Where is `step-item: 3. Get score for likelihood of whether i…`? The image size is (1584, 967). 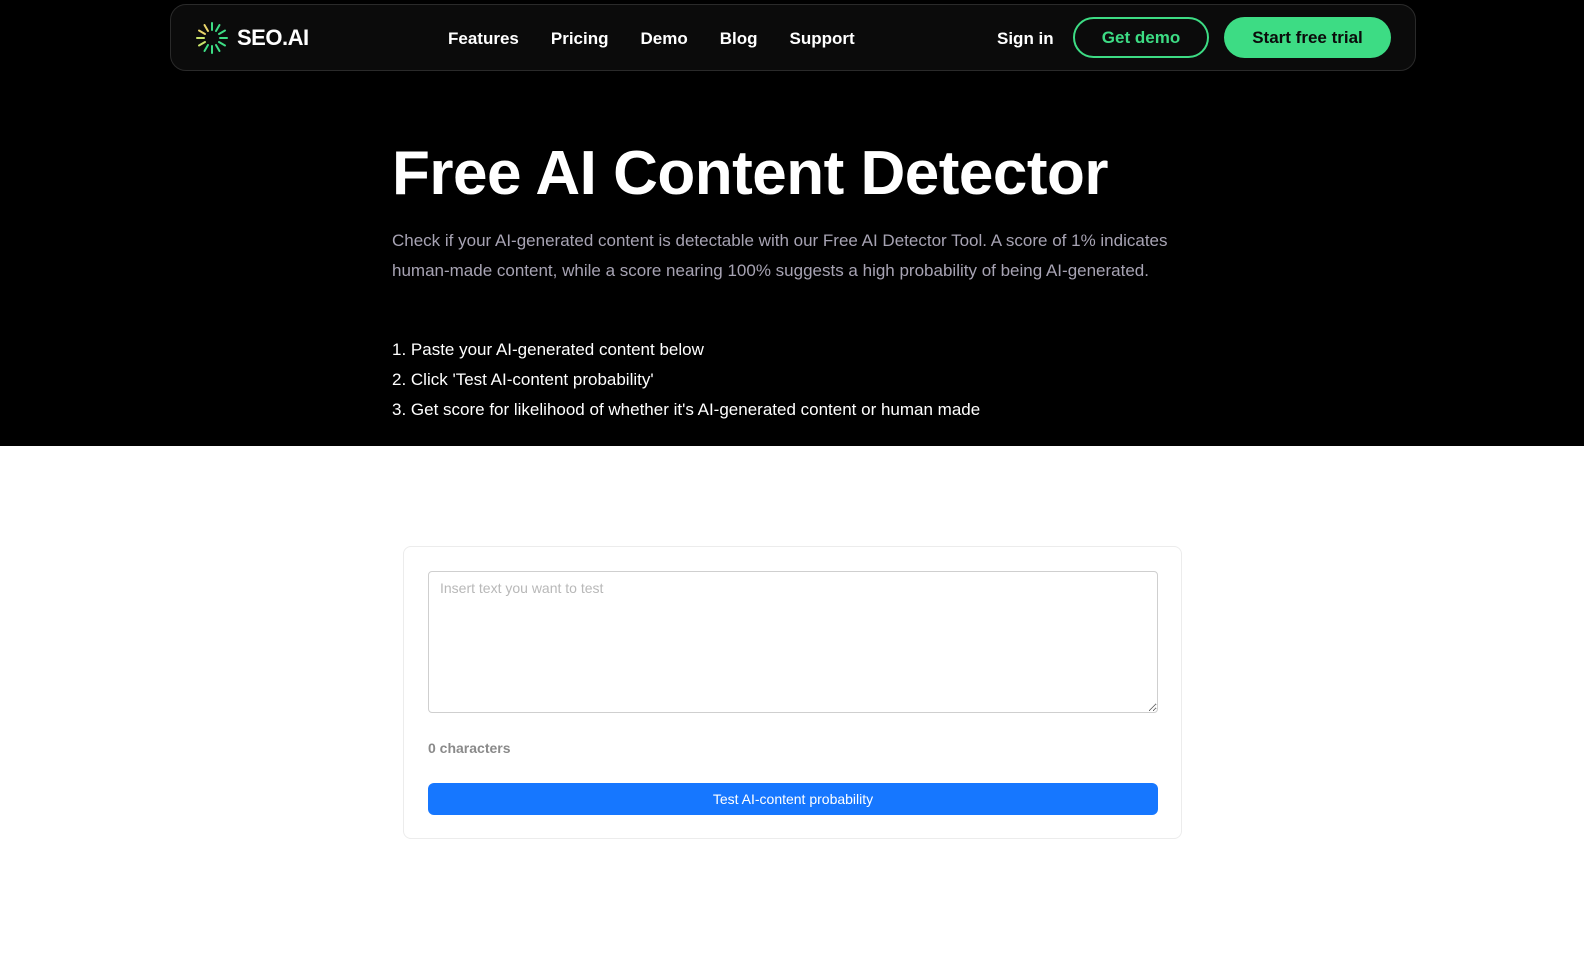 step-item: 3. Get score for likelihood of whether i… is located at coordinates (686, 409).